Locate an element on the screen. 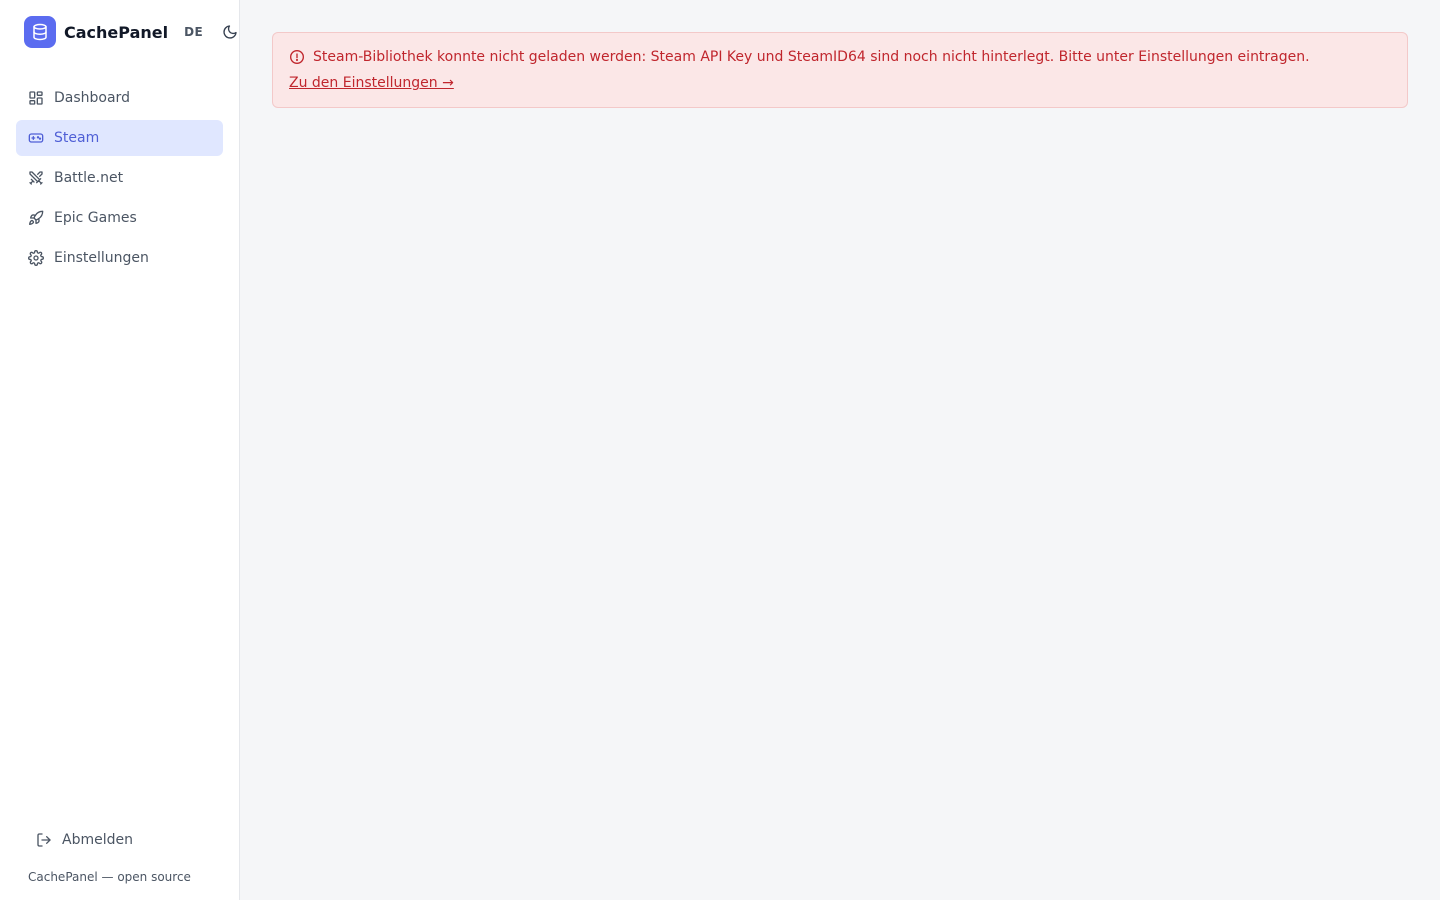 The image size is (1440, 900). crossed-swords-icon is located at coordinates (36, 178).